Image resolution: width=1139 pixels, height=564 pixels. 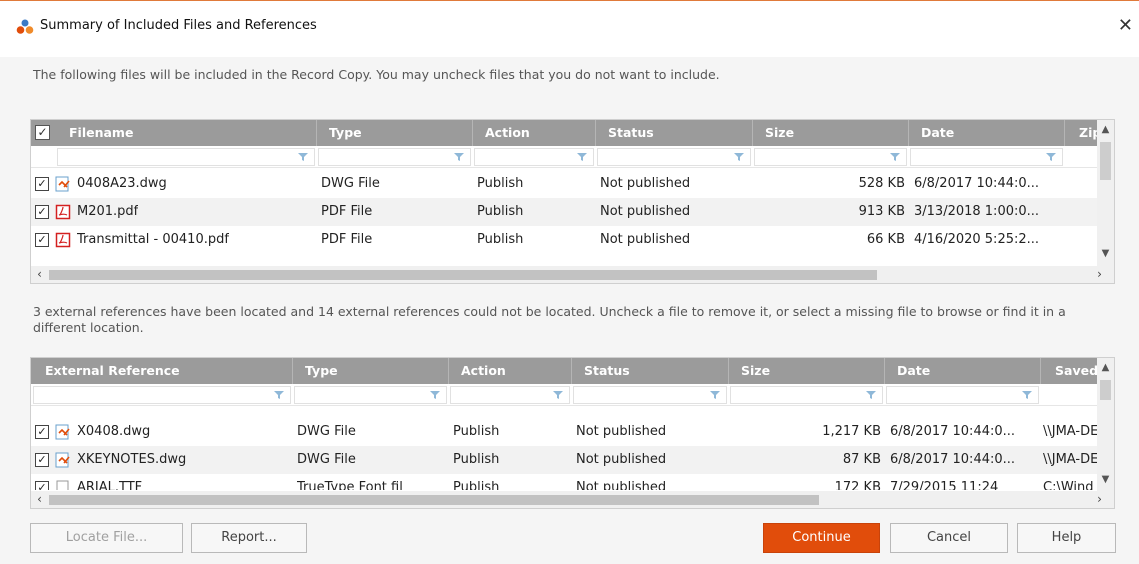 I want to click on files-filter-row, so click(x=565, y=157).